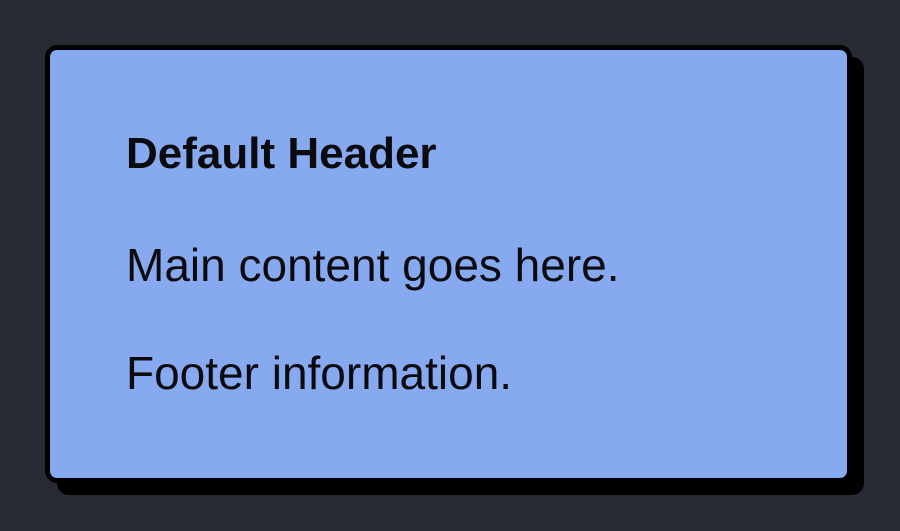 This screenshot has width=900, height=531. What do you see at coordinates (373, 265) in the screenshot?
I see `card-content: Main content goes here.` at bounding box center [373, 265].